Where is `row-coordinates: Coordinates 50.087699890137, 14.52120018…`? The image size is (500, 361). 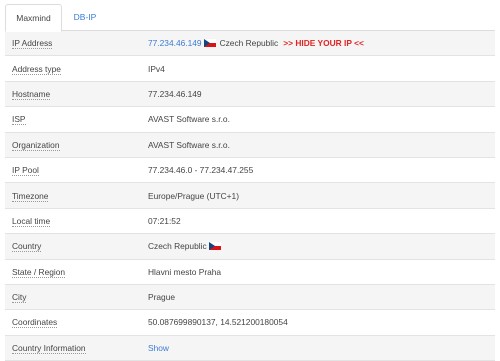
row-coordinates: Coordinates 50.087699890137, 14.52120018… is located at coordinates (250, 323).